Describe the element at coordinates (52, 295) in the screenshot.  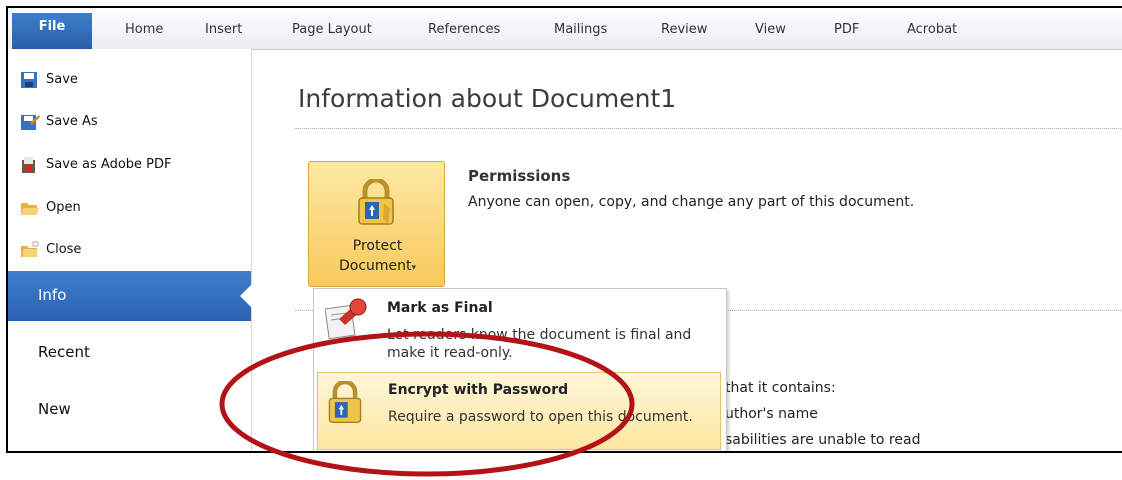
I see `sidebar-section-label: Info` at that location.